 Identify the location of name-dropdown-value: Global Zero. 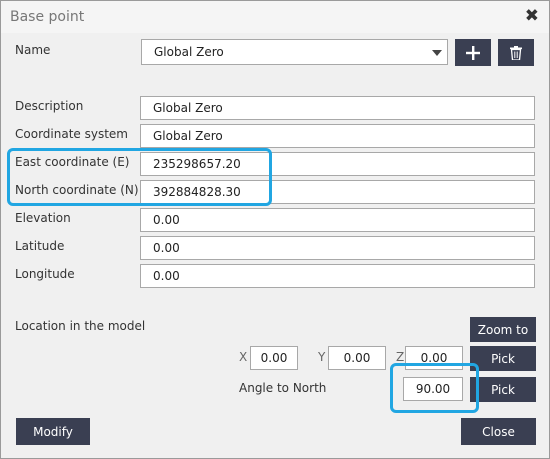
(189, 52).